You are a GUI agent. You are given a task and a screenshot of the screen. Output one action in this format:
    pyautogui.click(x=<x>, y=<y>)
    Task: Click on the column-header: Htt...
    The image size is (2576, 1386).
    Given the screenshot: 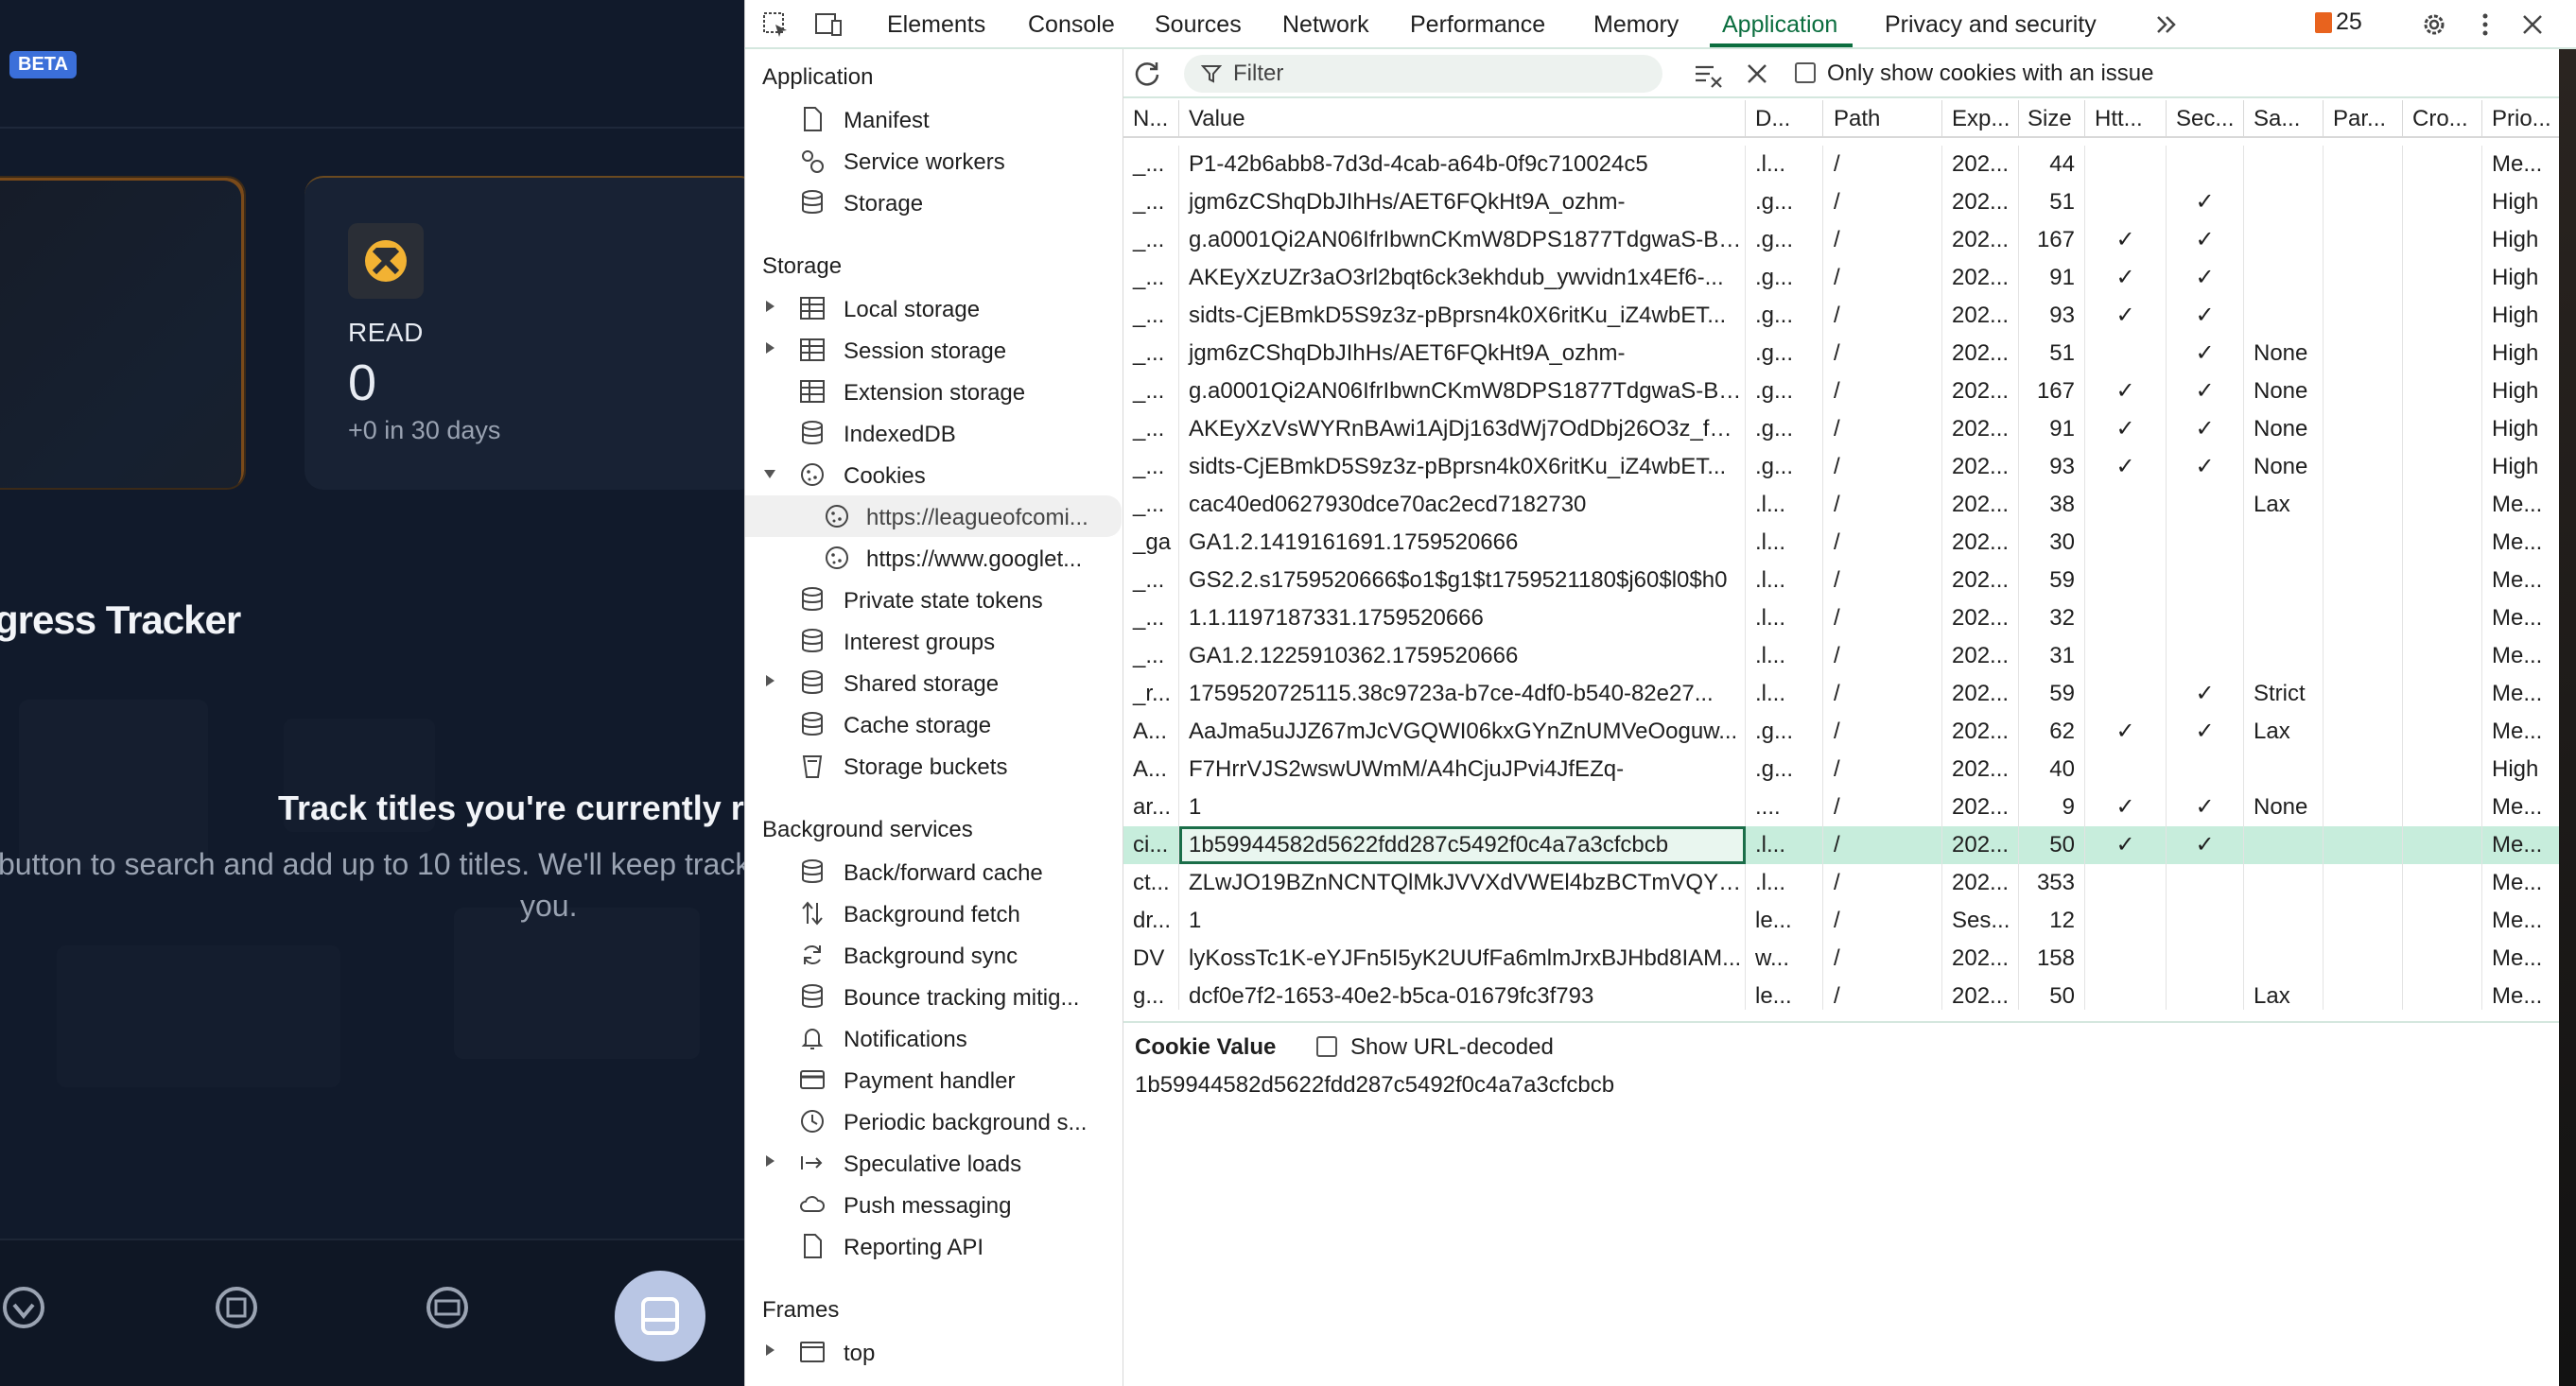 What is the action you would take?
    pyautogui.click(x=2126, y=119)
    